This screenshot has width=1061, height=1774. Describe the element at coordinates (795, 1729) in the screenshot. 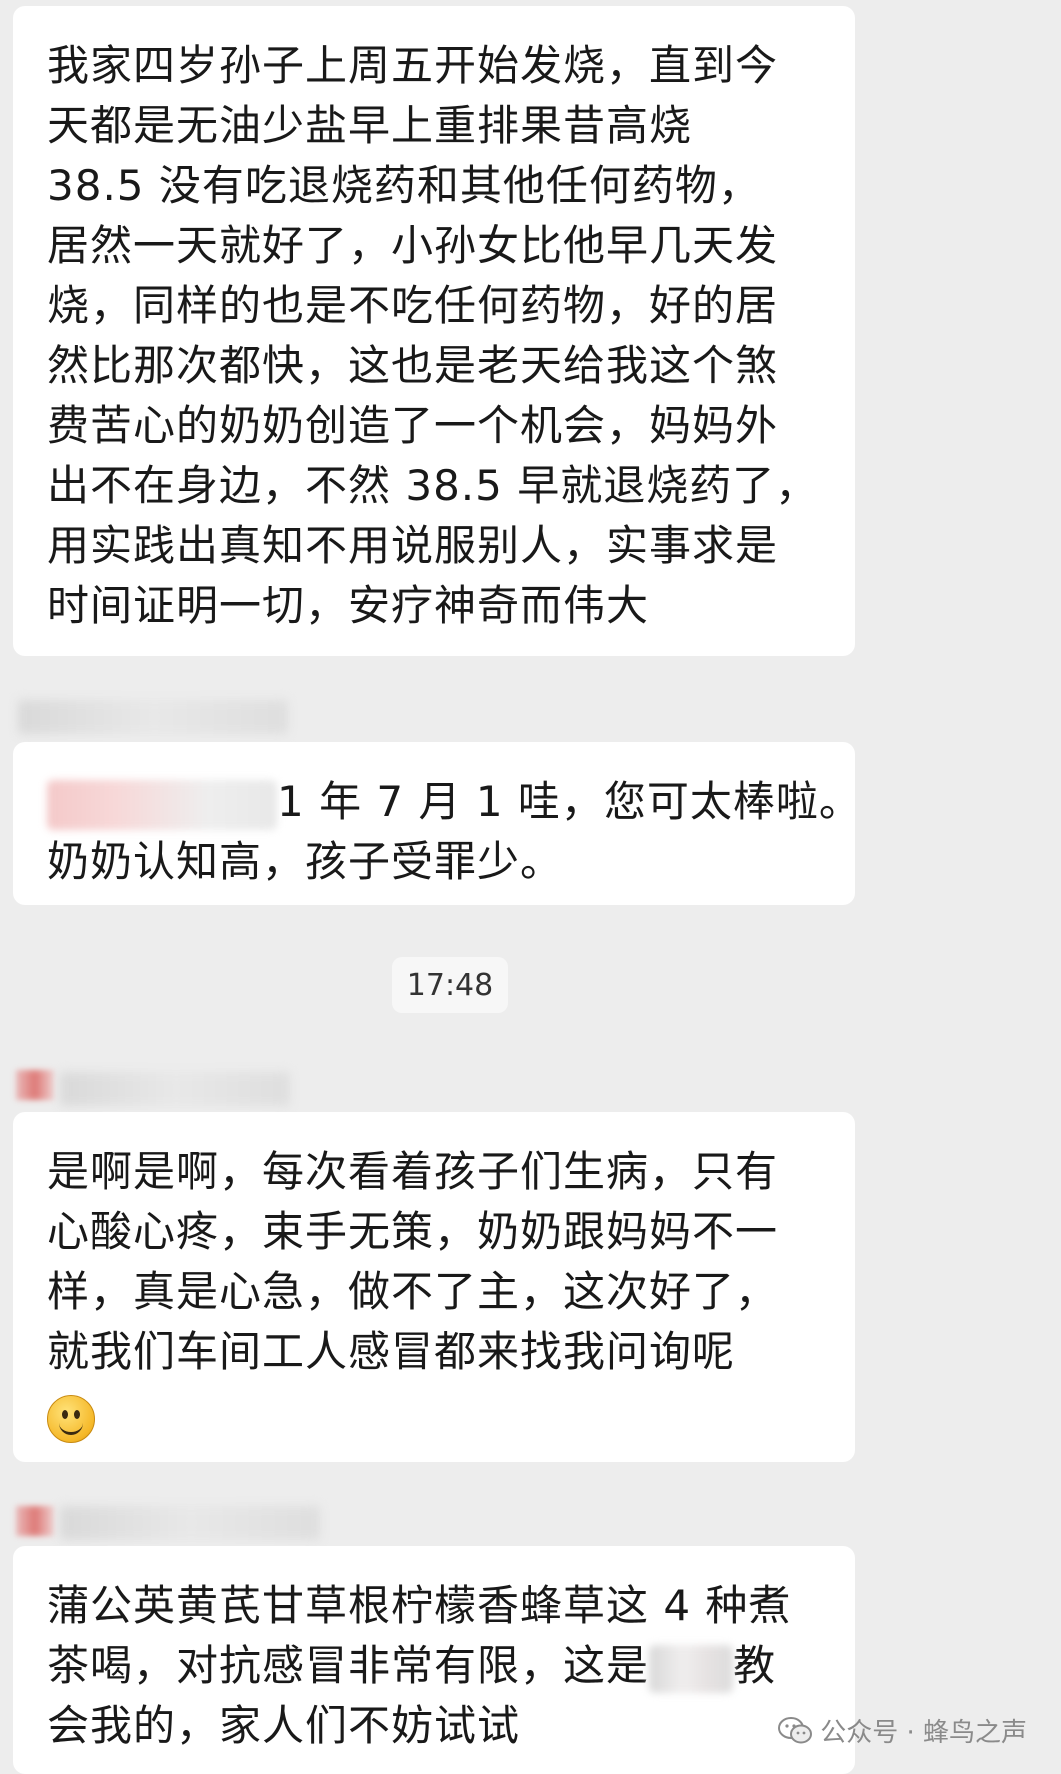

I see `wechat-icon` at that location.